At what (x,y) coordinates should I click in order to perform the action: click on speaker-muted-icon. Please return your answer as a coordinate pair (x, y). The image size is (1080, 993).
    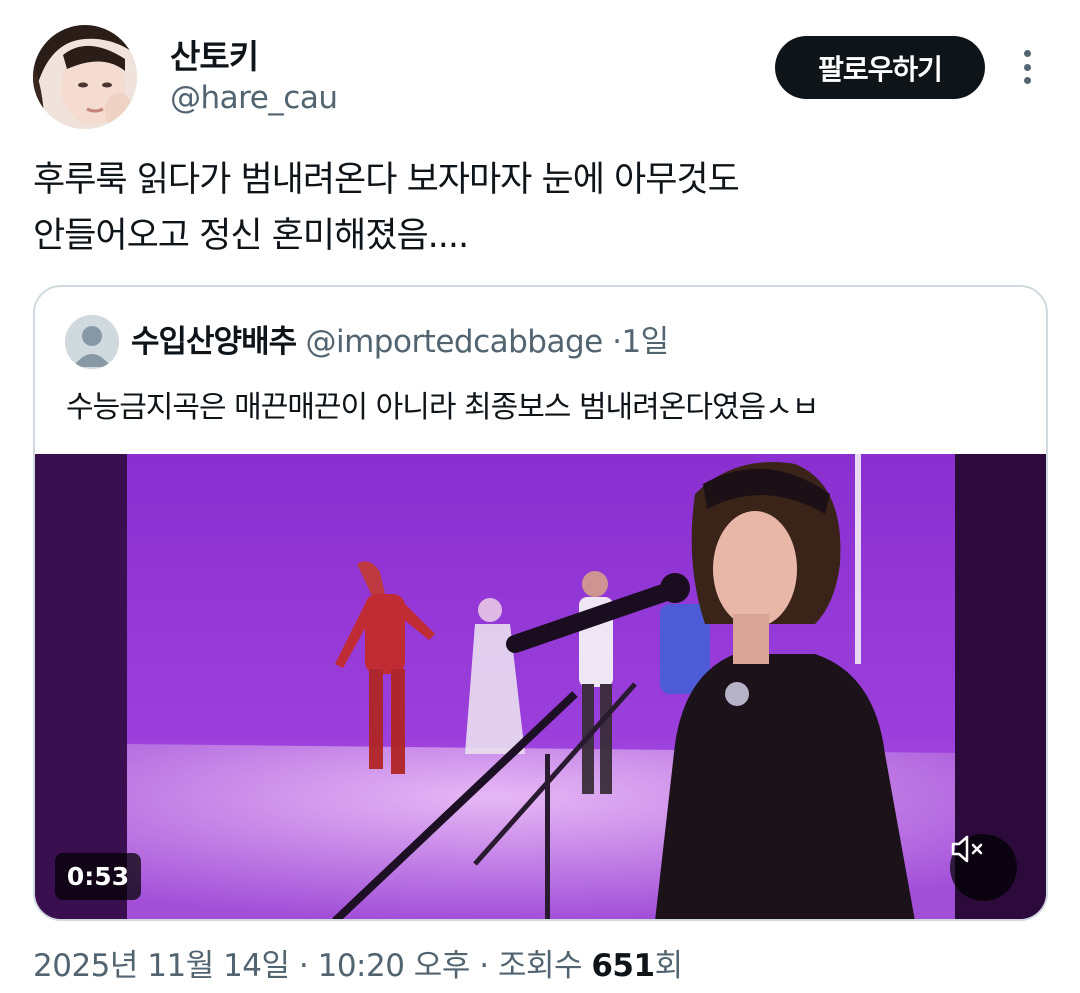
    Looking at the image, I should click on (967, 849).